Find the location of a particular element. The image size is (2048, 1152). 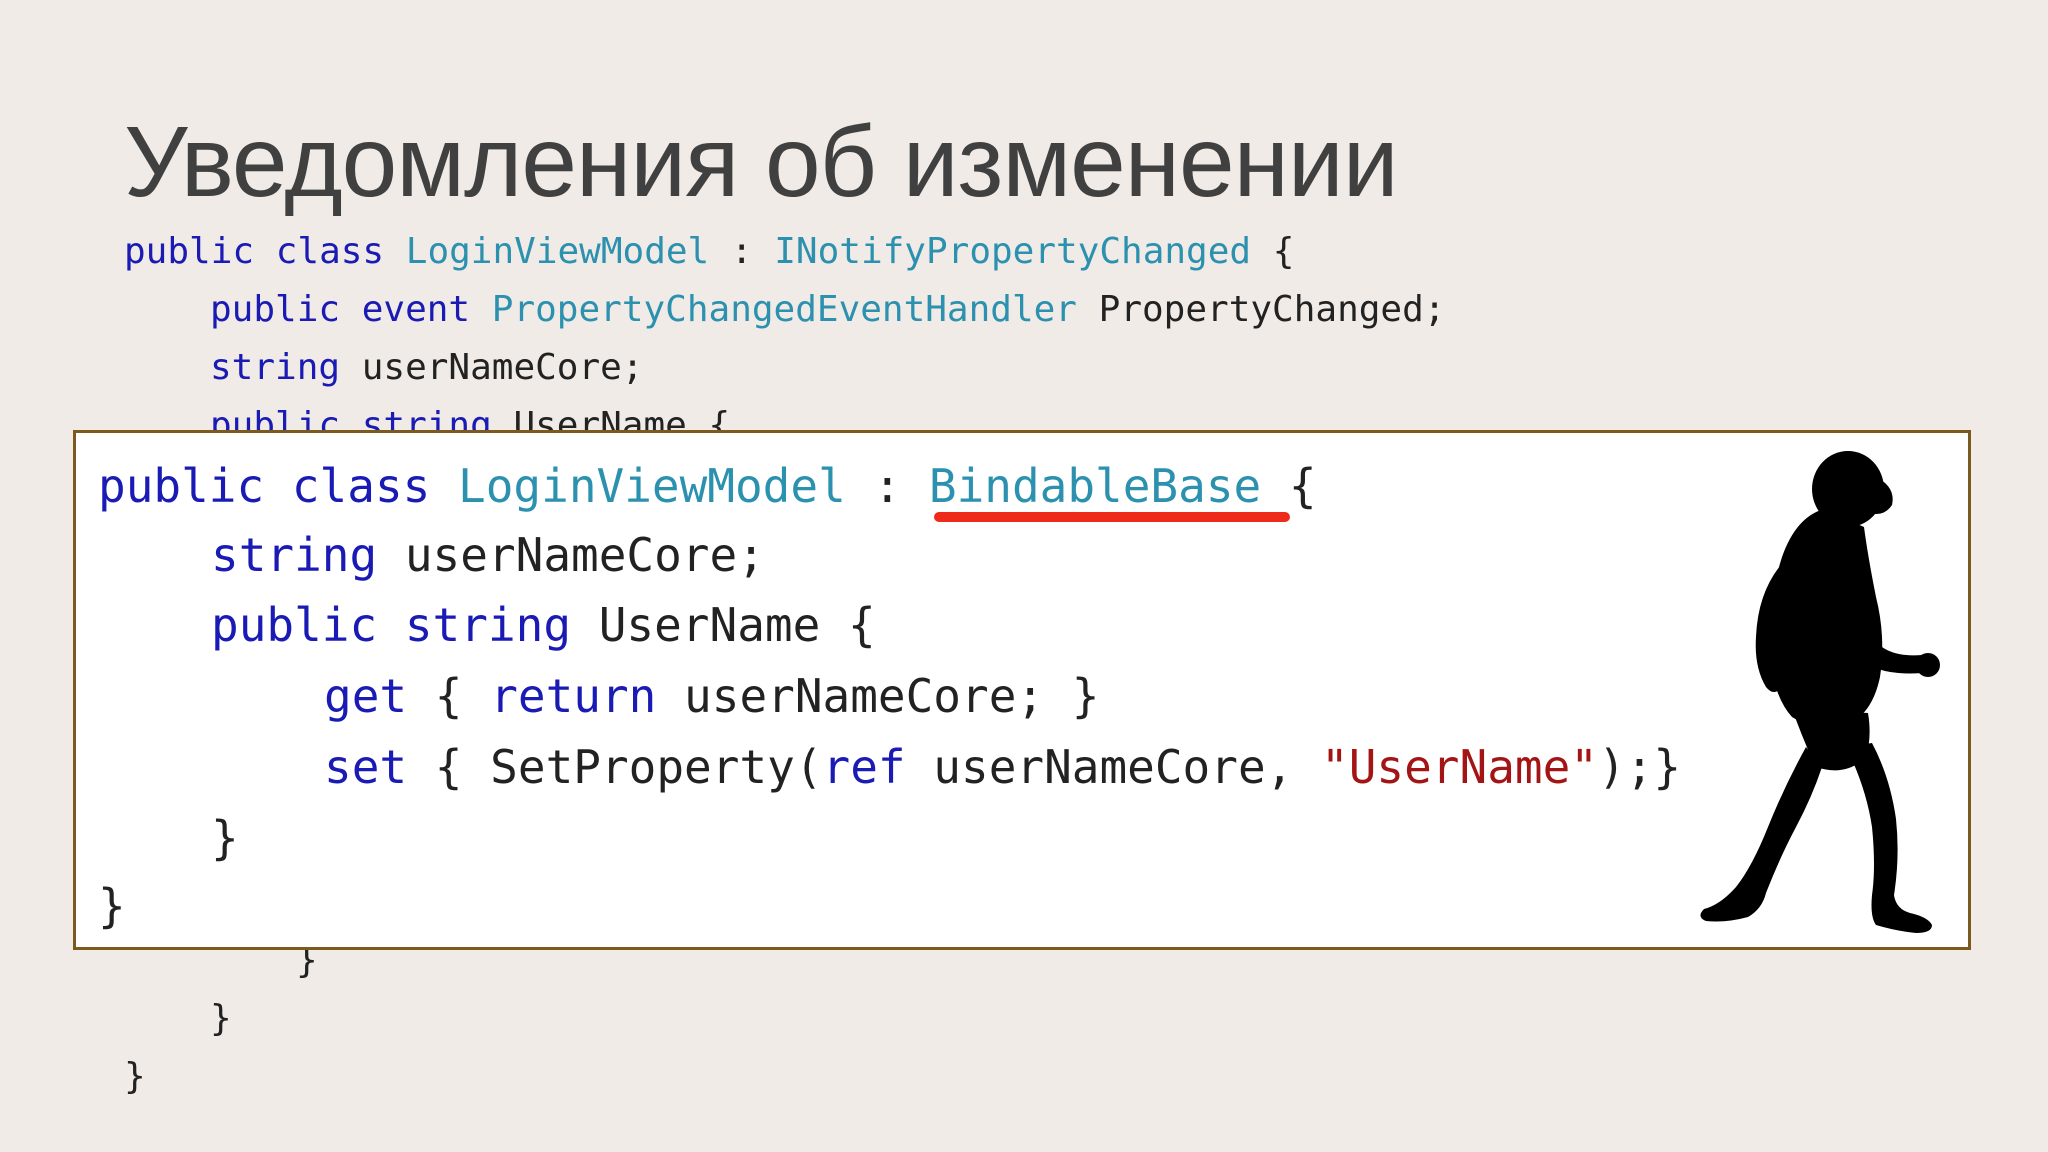

code-text: { is located at coordinates (449, 696).